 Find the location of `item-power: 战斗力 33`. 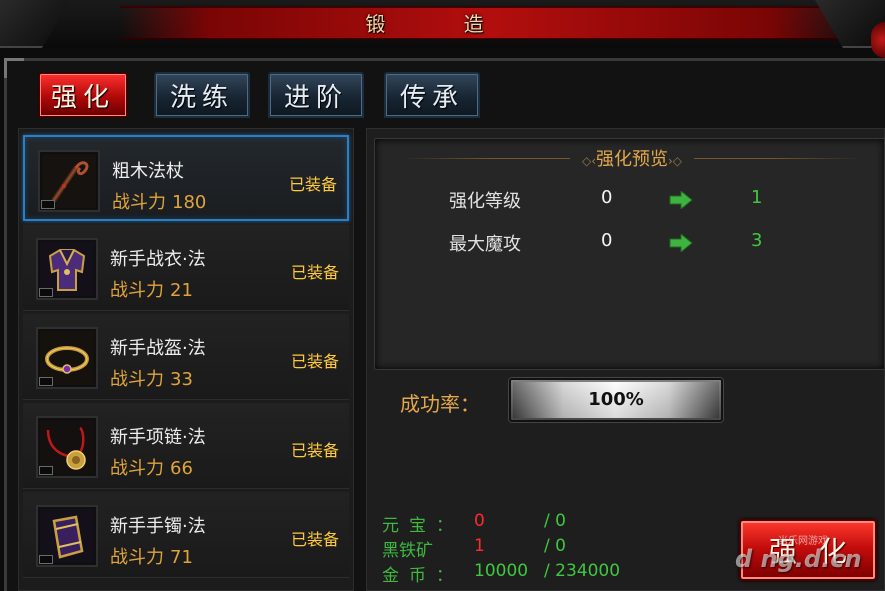

item-power: 战斗力 33 is located at coordinates (151, 378).